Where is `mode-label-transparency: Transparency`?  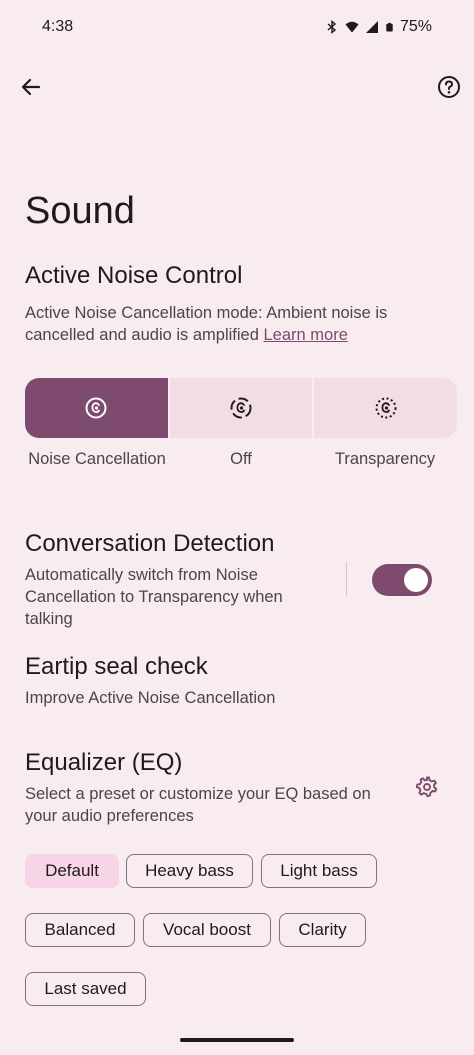
mode-label-transparency: Transparency is located at coordinates (385, 459).